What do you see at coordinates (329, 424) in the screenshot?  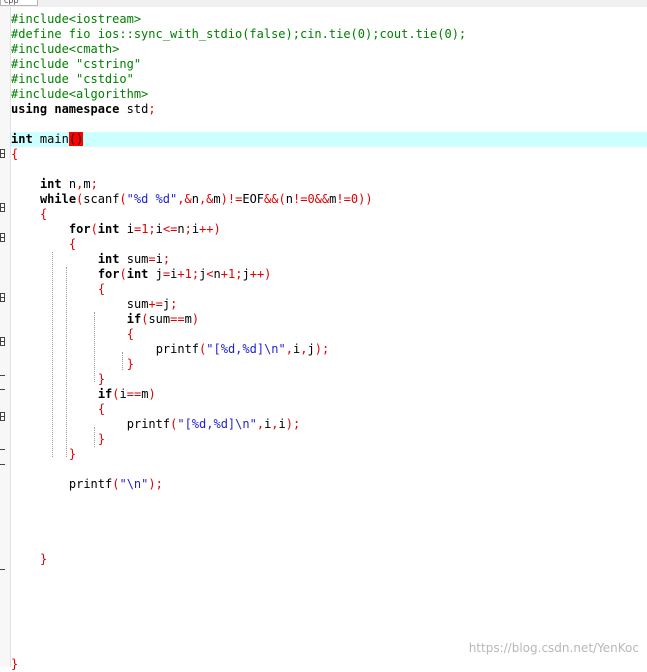 I see `code-line: printf("[%d,%d]\n",i,i);` at bounding box center [329, 424].